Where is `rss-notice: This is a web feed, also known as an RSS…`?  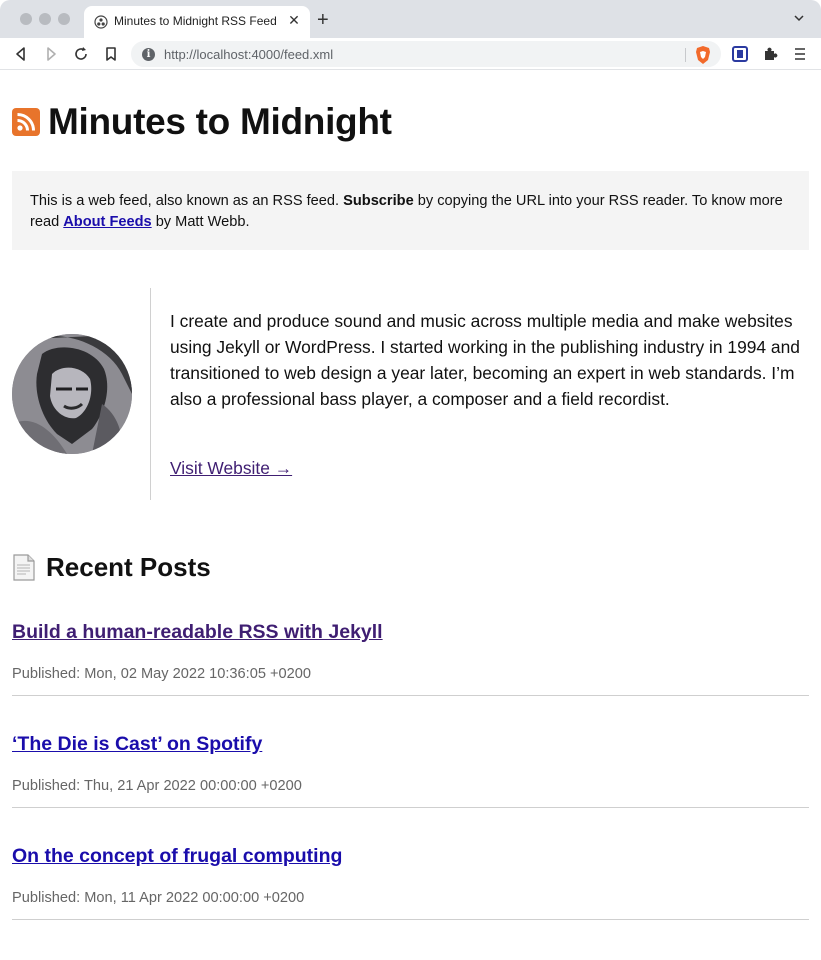 rss-notice: This is a web feed, also known as an RSS… is located at coordinates (410, 210).